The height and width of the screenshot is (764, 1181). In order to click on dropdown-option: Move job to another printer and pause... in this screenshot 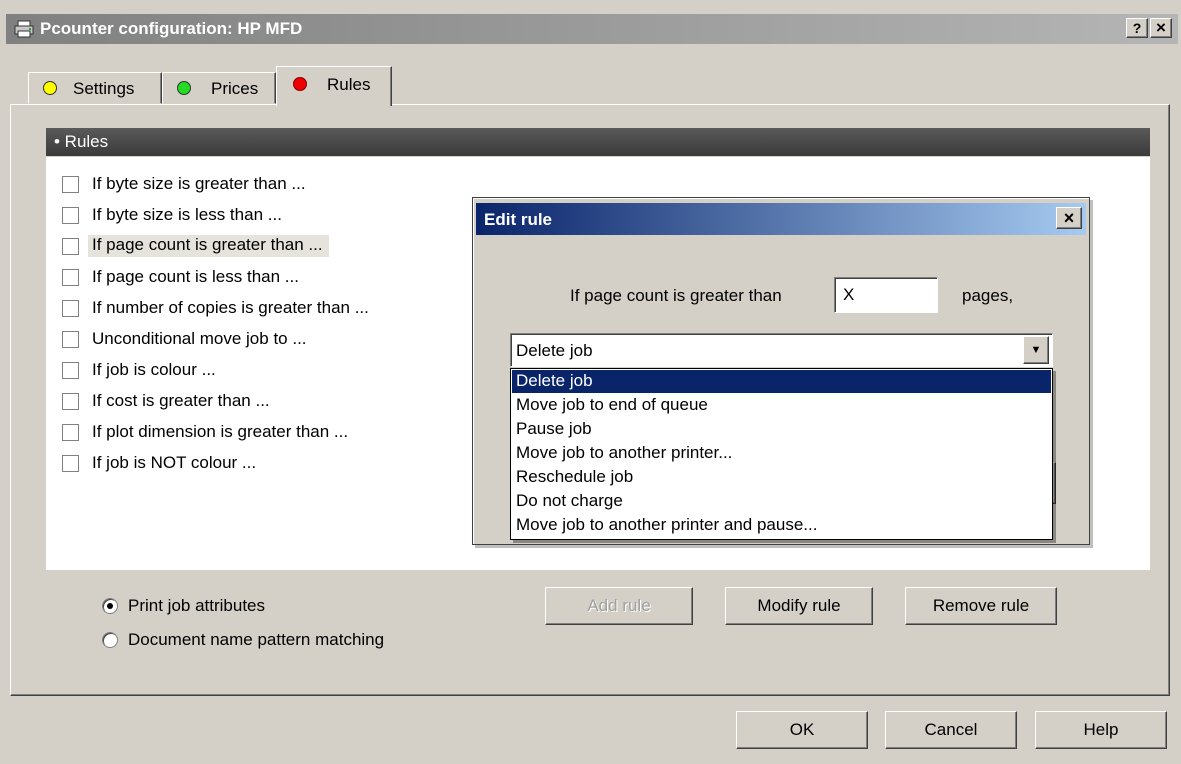, I will do `click(781, 525)`.